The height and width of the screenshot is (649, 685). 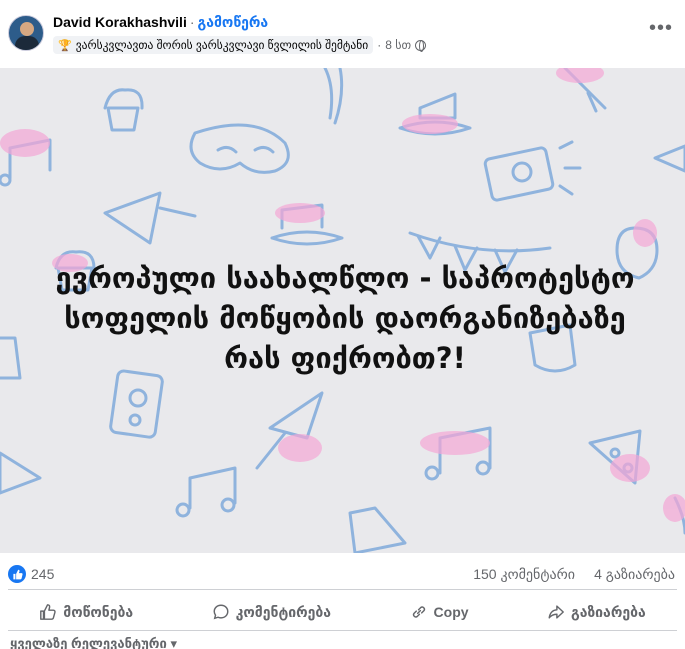 I want to click on post-stats: 245 150 კომენტარი 4 გაზიარება, so click(x=342, y=574).